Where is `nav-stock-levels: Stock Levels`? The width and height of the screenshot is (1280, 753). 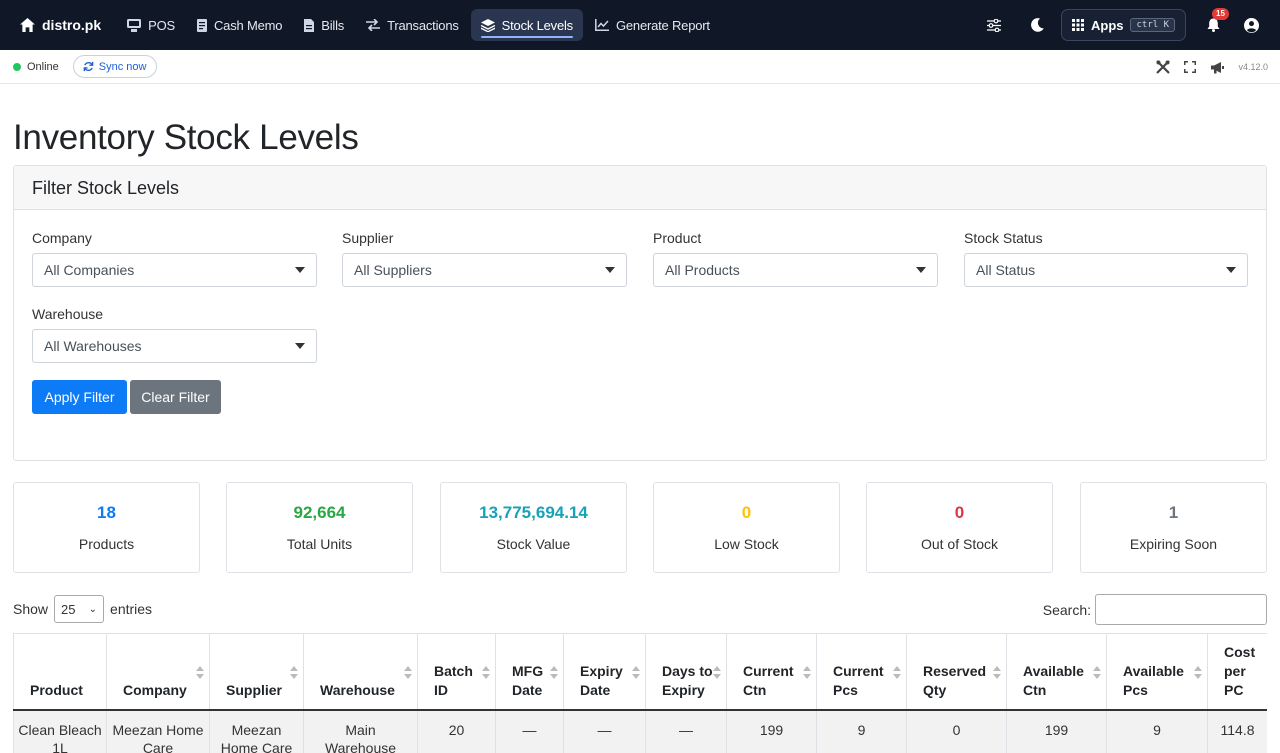 nav-stock-levels: Stock Levels is located at coordinates (526, 25).